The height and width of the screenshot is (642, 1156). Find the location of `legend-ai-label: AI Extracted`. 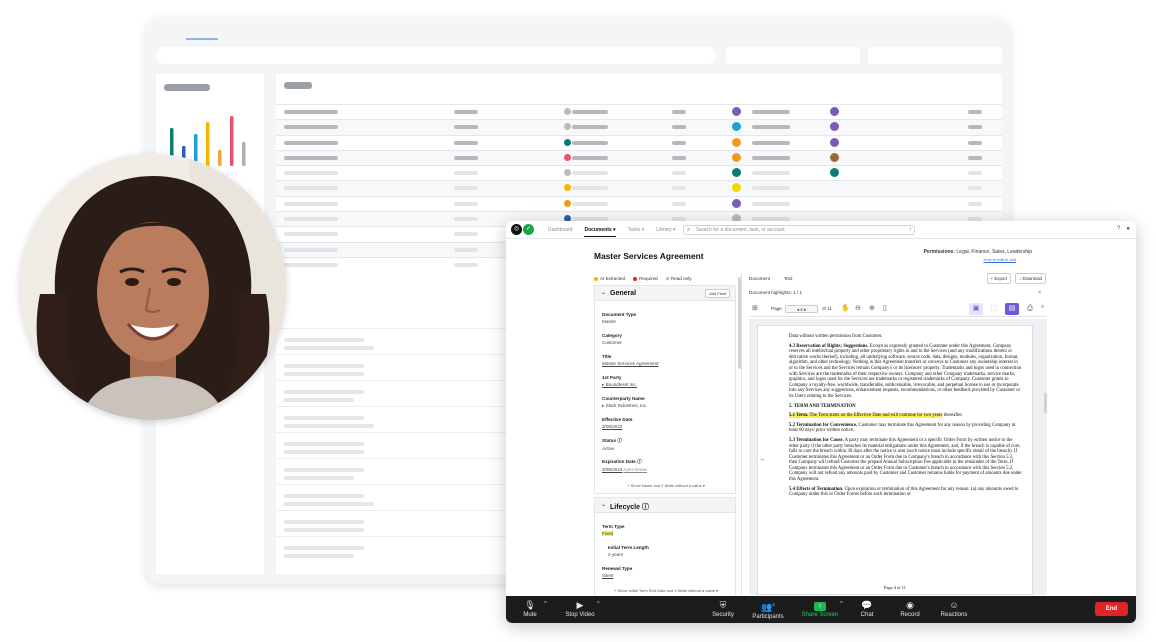

legend-ai-label: AI Extracted is located at coordinates (613, 278).